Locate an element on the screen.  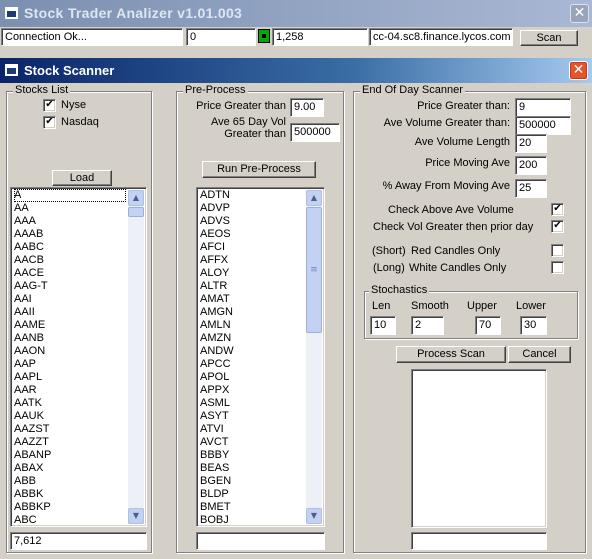
stoch-upper-input: 70 is located at coordinates (488, 325).